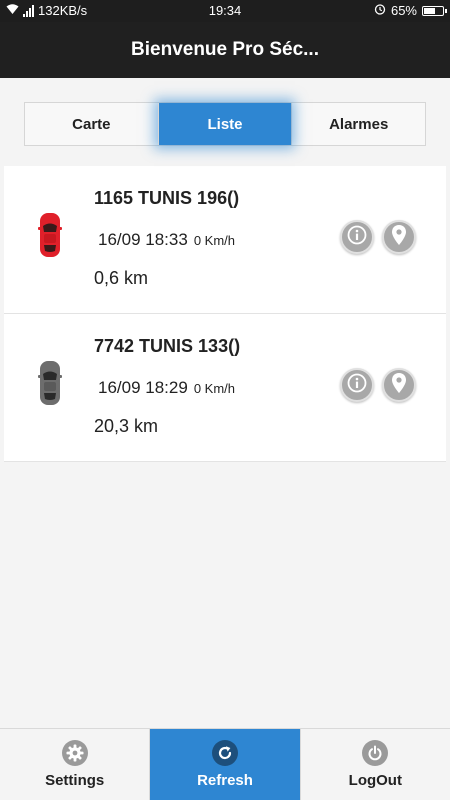 The width and height of the screenshot is (450, 800). I want to click on tab-liste: Liste, so click(224, 124).